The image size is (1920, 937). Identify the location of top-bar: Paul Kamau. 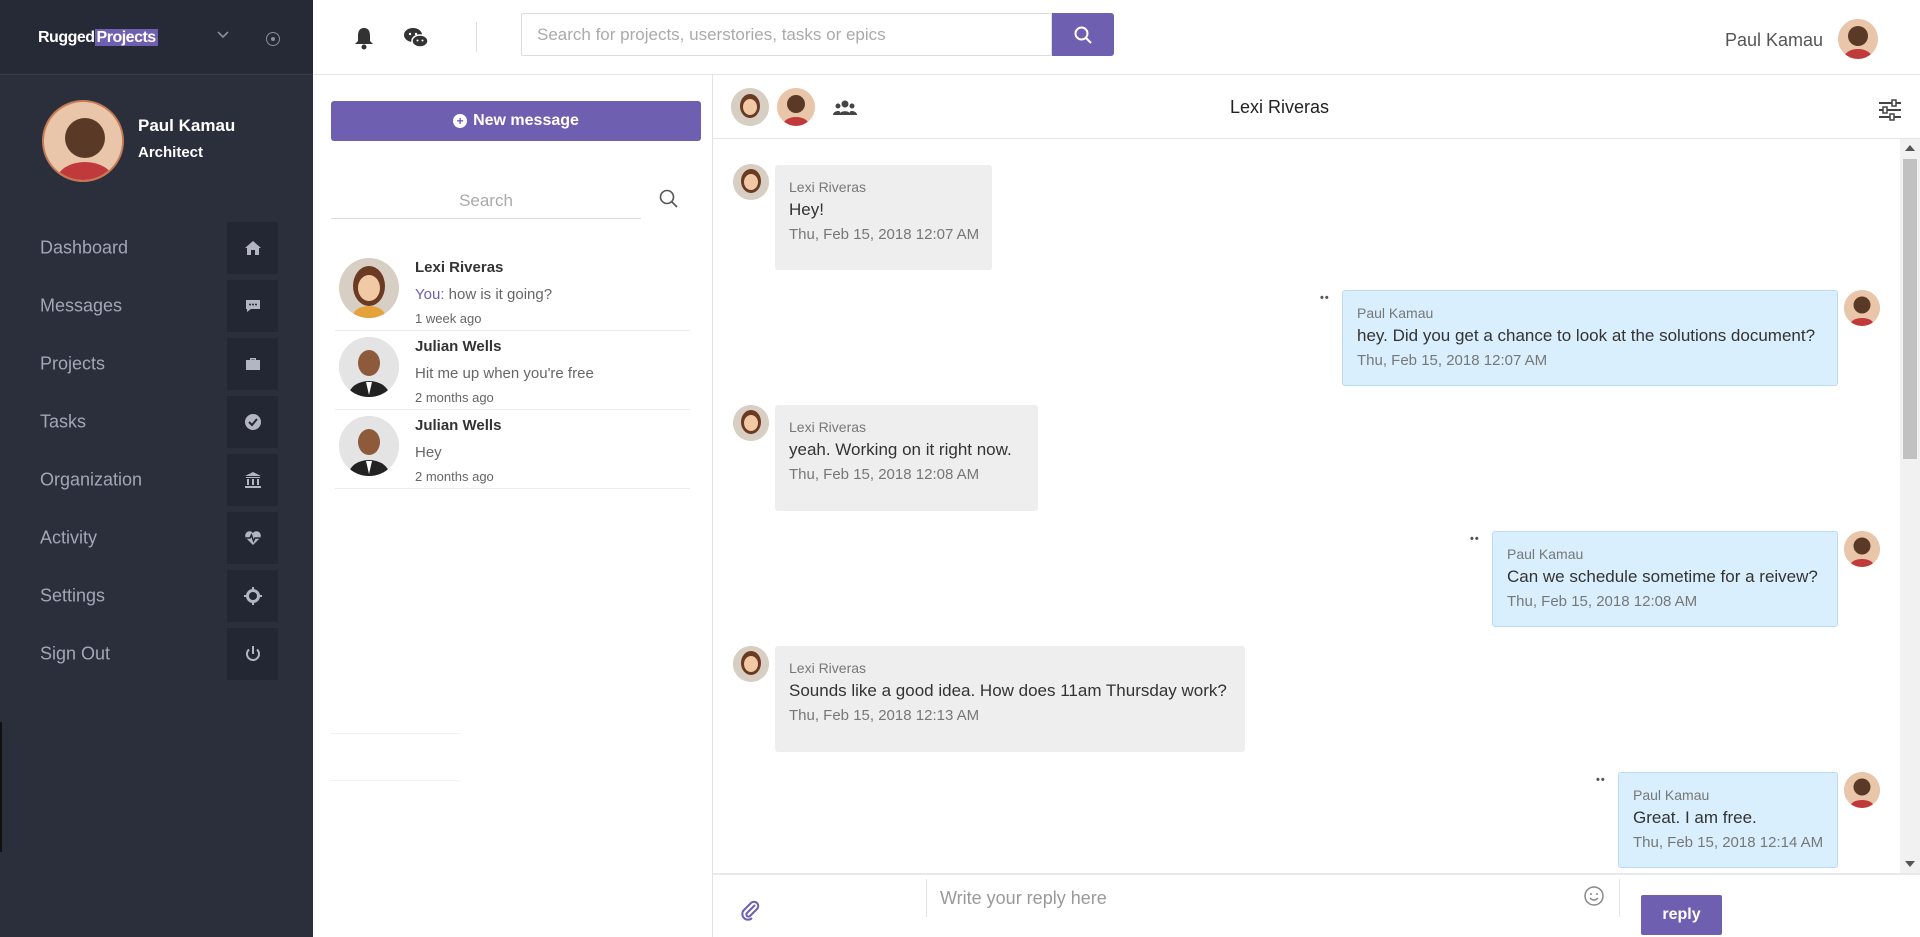
(1116, 37).